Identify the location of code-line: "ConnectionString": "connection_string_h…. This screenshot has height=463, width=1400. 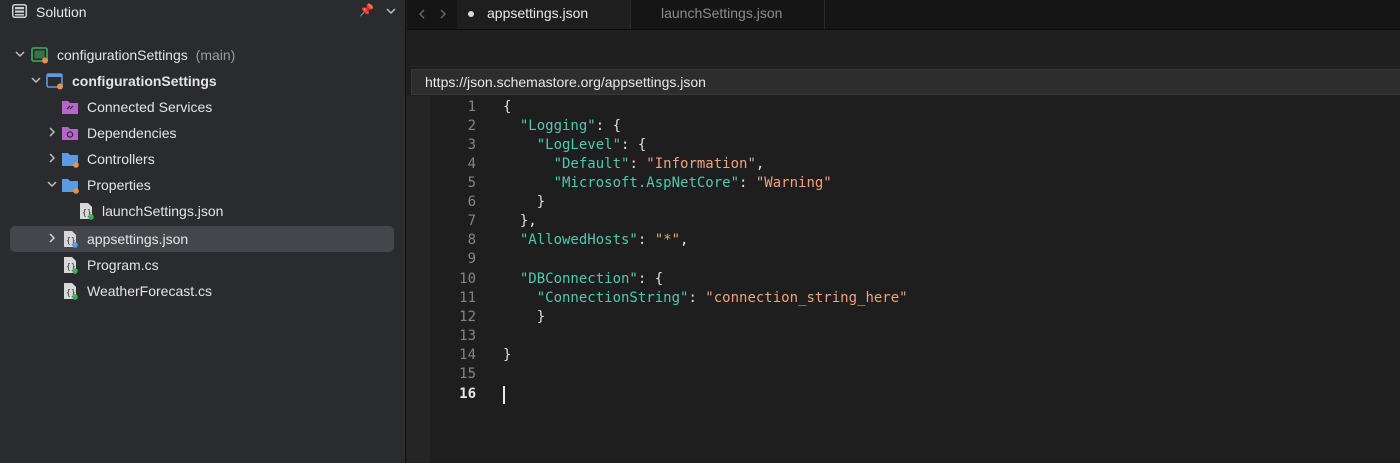
(722, 298).